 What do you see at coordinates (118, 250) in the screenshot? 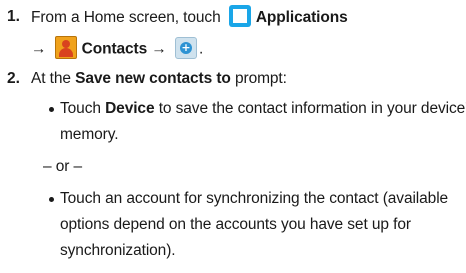
I see `bullet-2-line-3: synchronization).` at bounding box center [118, 250].